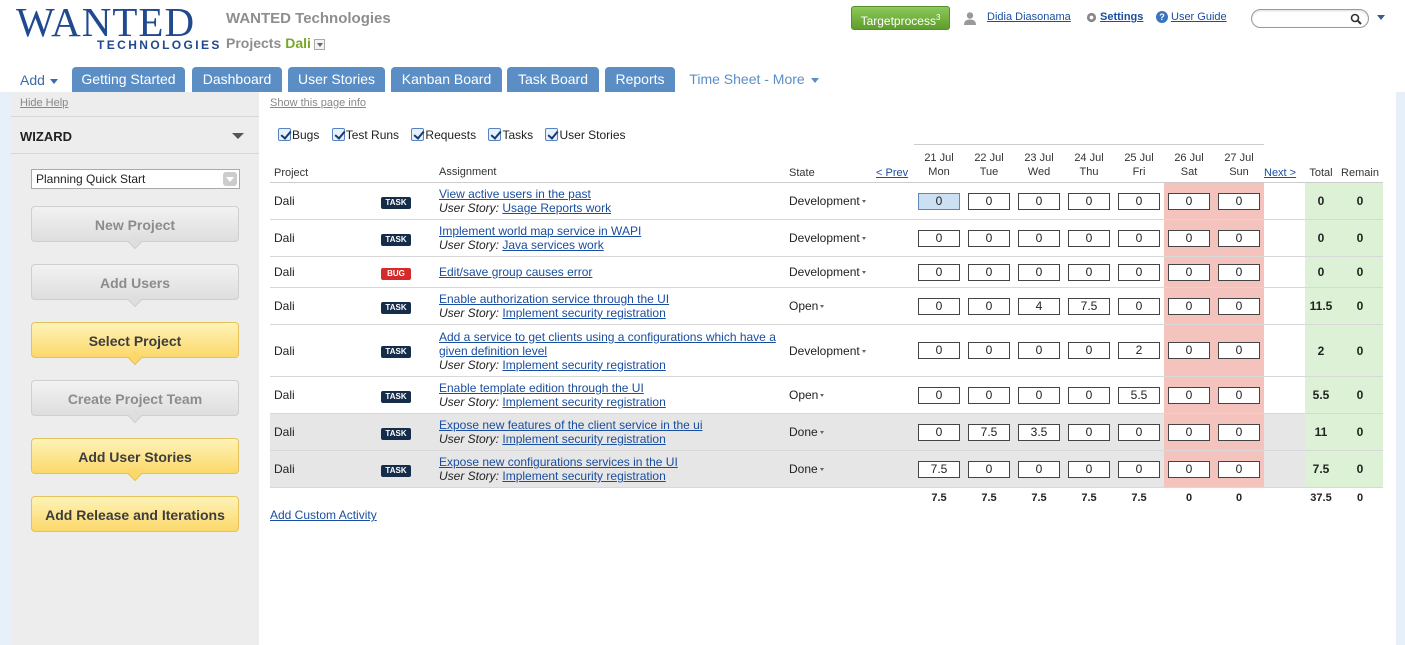 The height and width of the screenshot is (645, 1405). What do you see at coordinates (1039, 432) in the screenshot?
I see `hours-input: 3.5` at bounding box center [1039, 432].